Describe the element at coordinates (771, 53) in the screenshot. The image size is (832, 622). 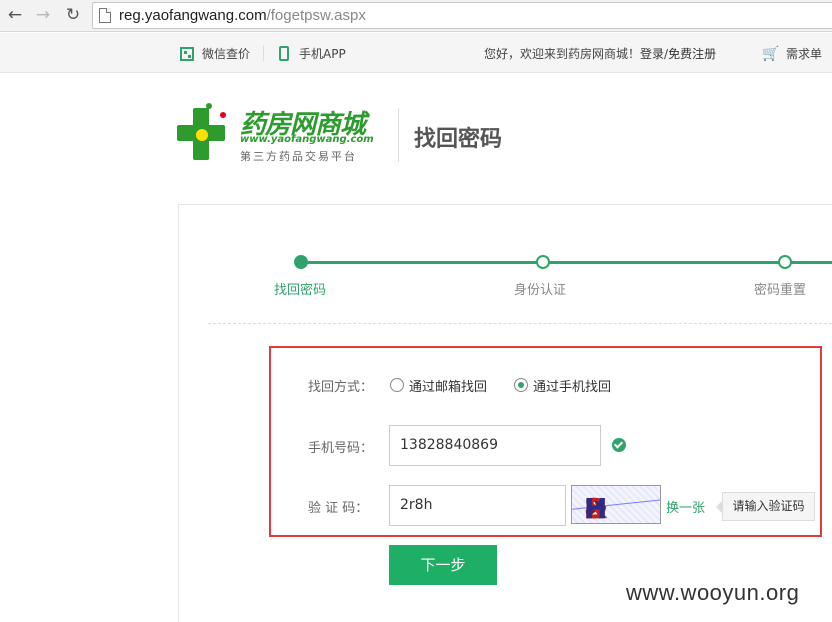
I see `cart-icon: 🛒` at that location.